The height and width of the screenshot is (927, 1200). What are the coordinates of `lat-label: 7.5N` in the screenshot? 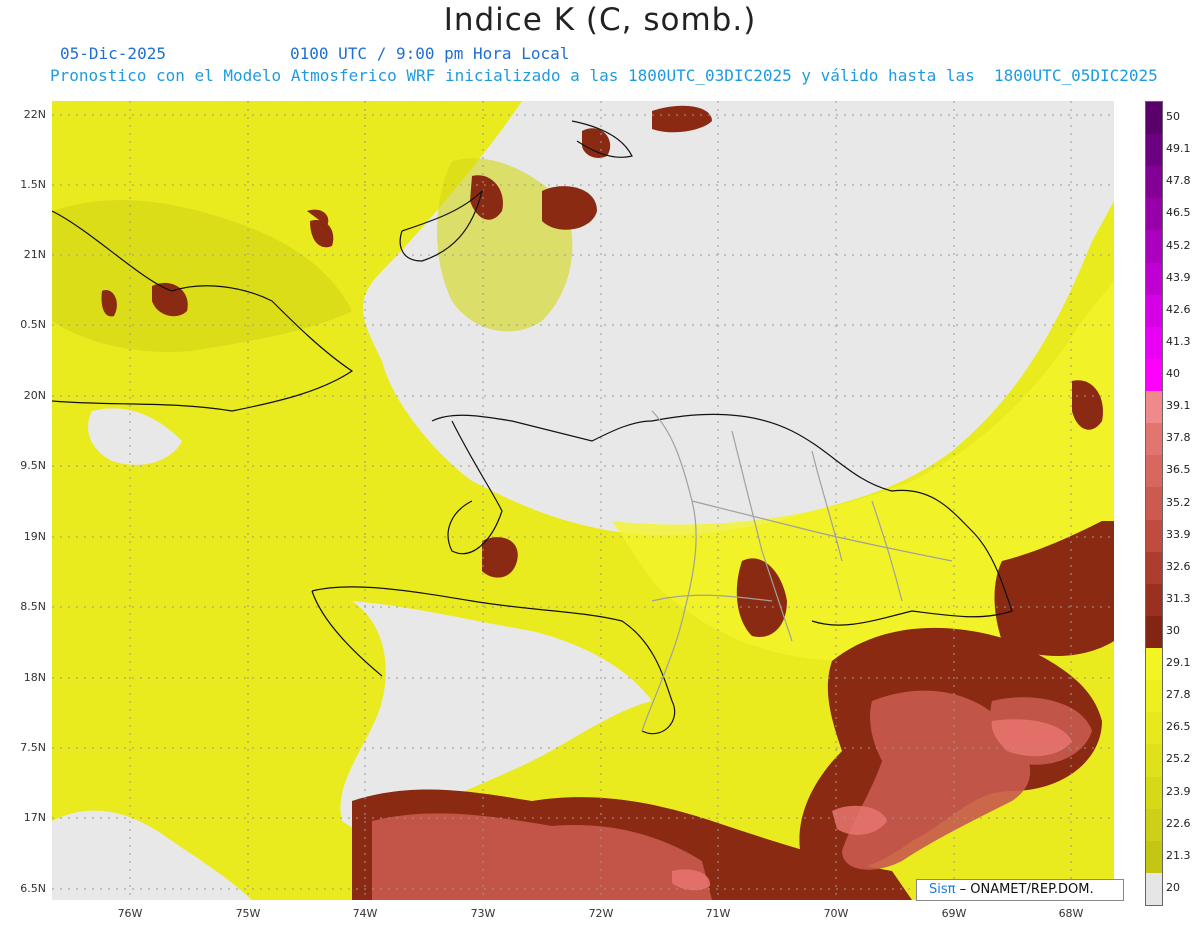 It's located at (33, 747).